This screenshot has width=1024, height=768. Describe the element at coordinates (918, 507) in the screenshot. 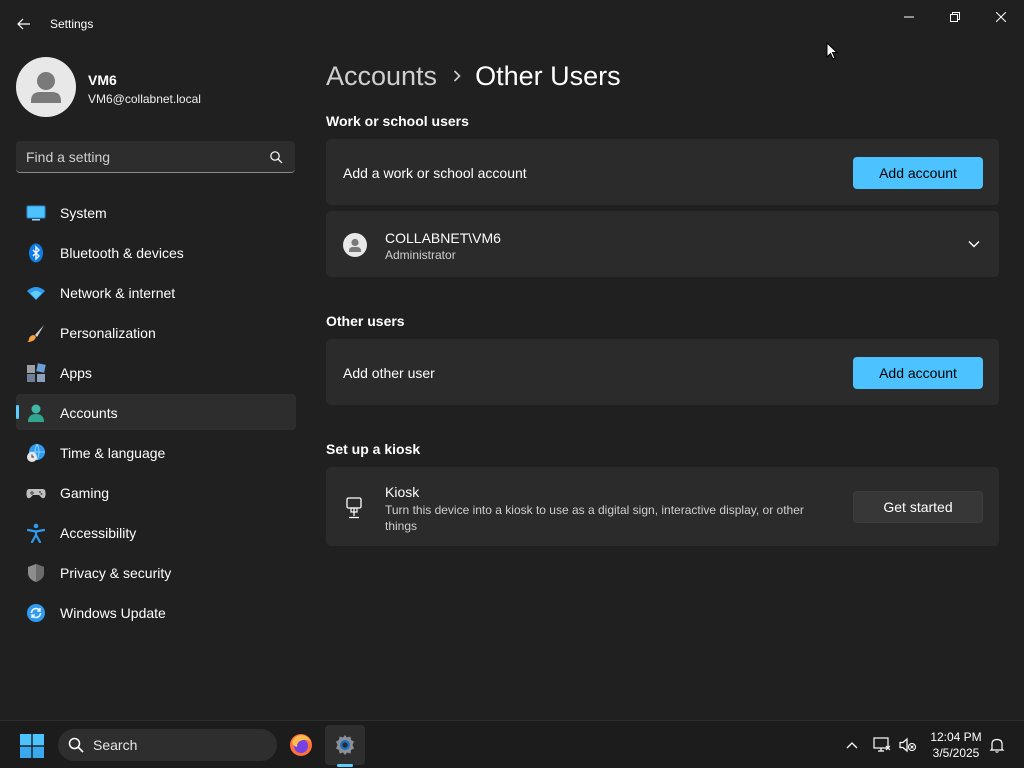

I see `kiosk-get-started-button: Get started` at that location.